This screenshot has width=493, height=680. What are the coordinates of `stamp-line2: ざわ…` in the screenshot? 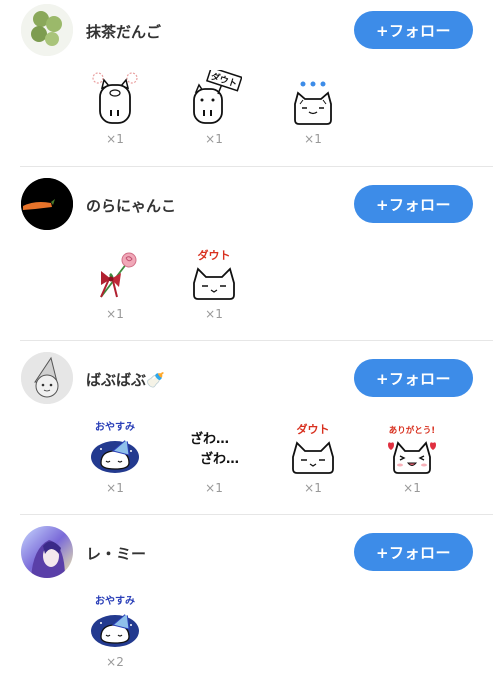 It's located at (219, 459).